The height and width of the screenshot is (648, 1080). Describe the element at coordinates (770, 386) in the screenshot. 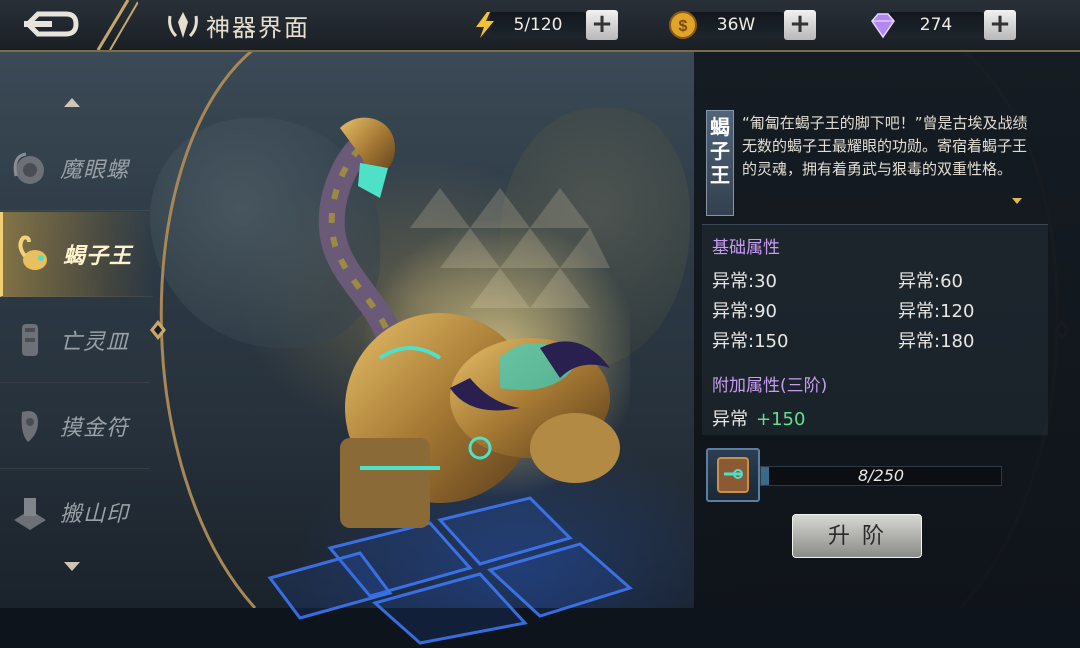

I see `extra-attributes-title: 附加属性(三阶)` at that location.